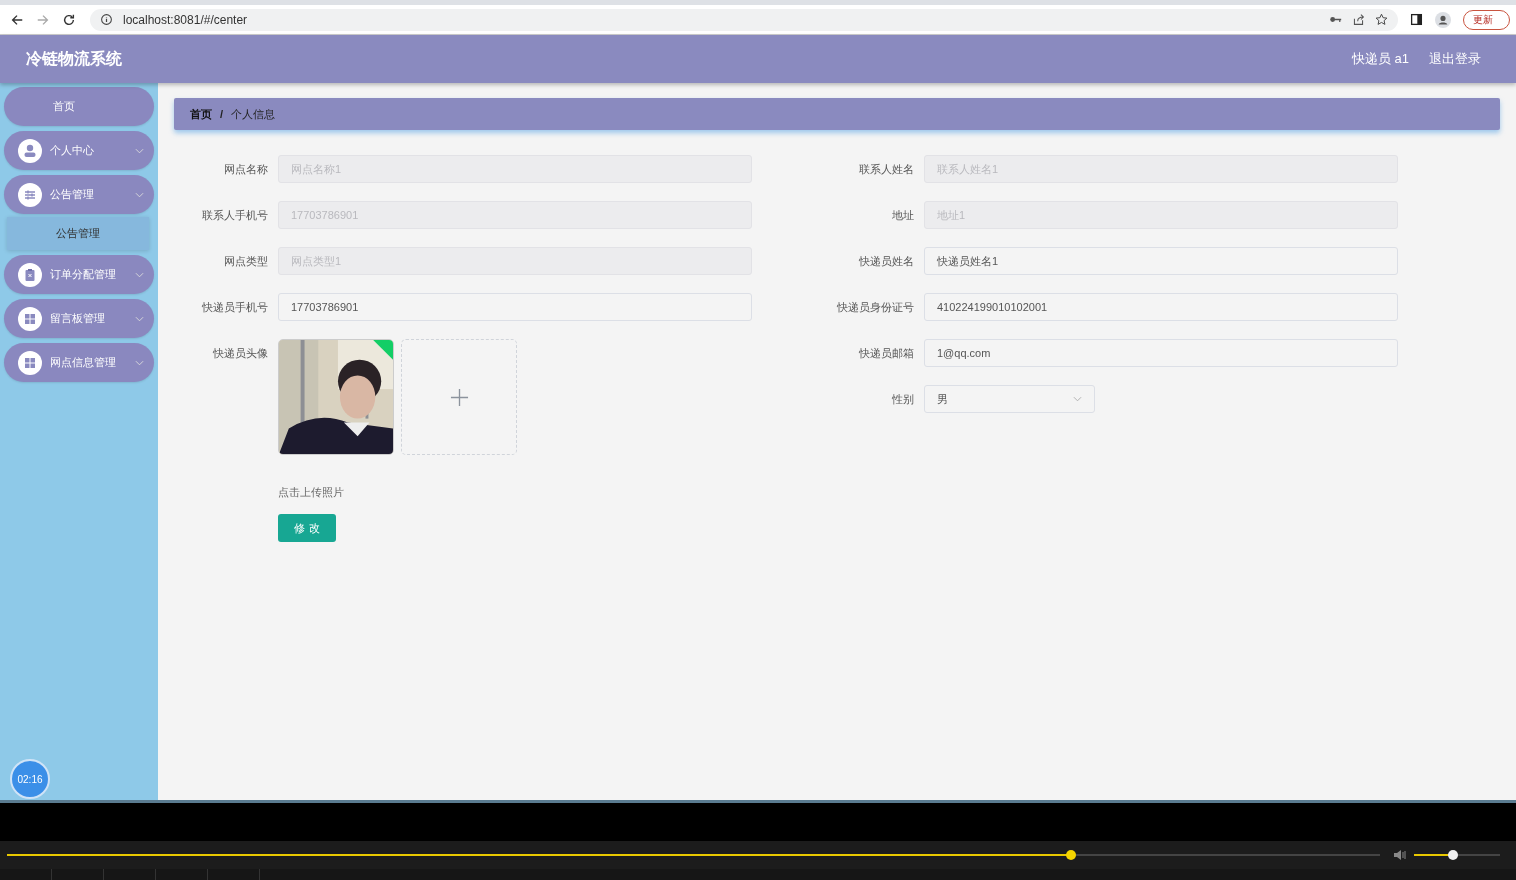 This screenshot has width=1516, height=880. What do you see at coordinates (1358, 19) in the screenshot?
I see `share-icon` at bounding box center [1358, 19].